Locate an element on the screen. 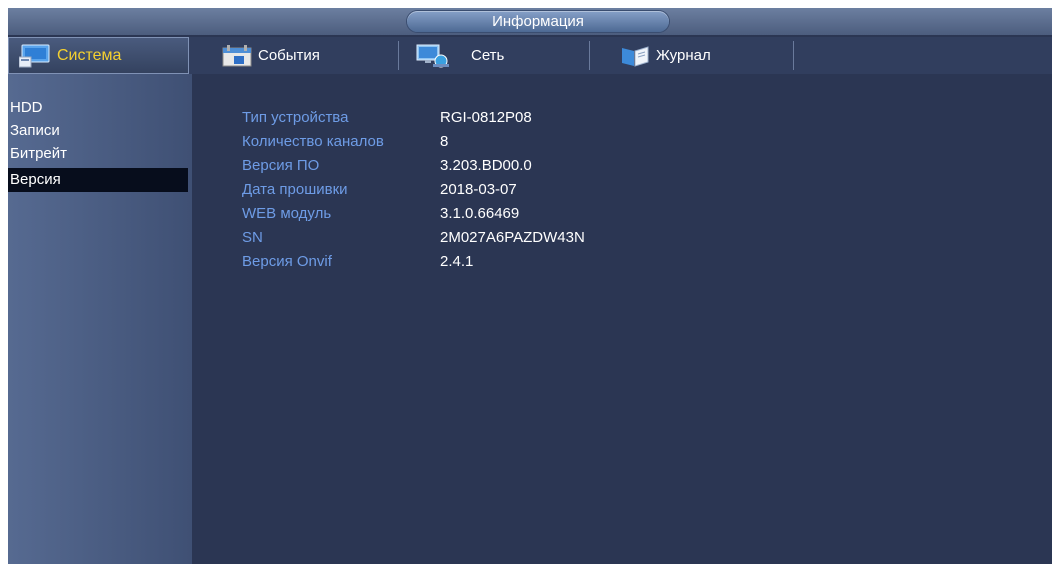  book-icon is located at coordinates (635, 56).